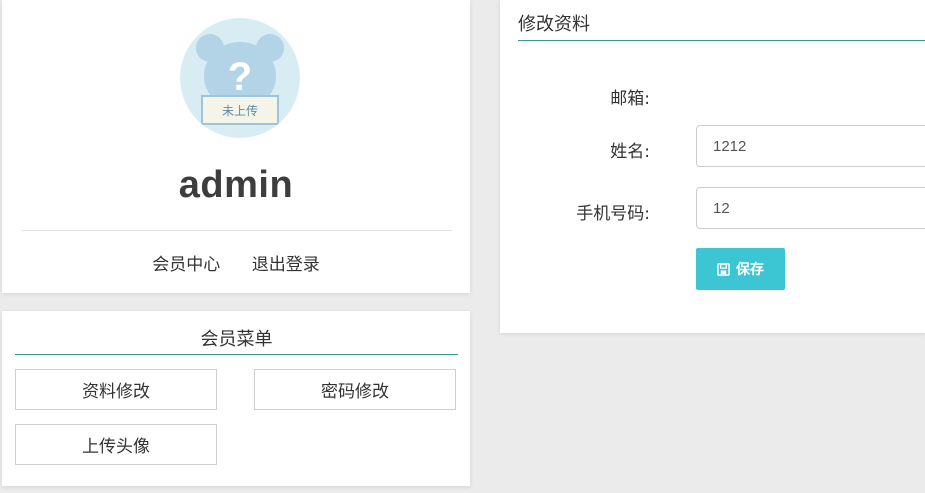 Image resolution: width=925 pixels, height=493 pixels. I want to click on phone-label: 手机号码:, so click(613, 214).